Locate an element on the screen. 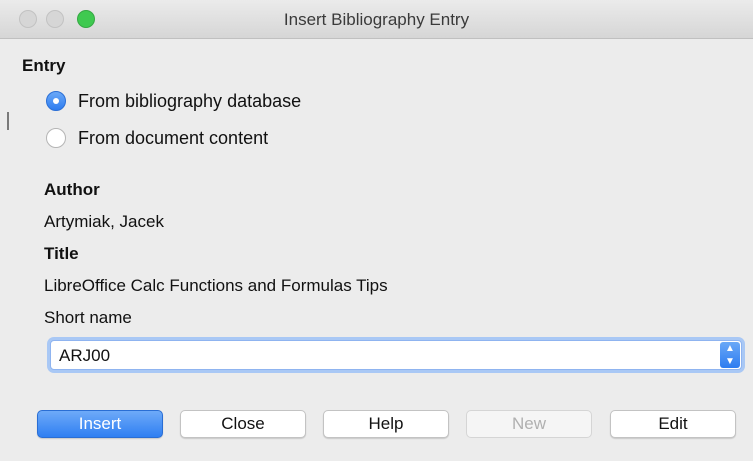 Image resolution: width=753 pixels, height=461 pixels. insert-button: Insert is located at coordinates (100, 424).